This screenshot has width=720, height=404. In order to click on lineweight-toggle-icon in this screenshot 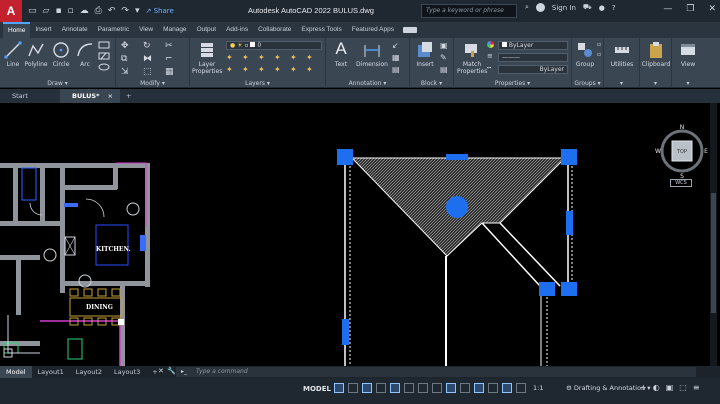, I will do `click(423, 388)`.